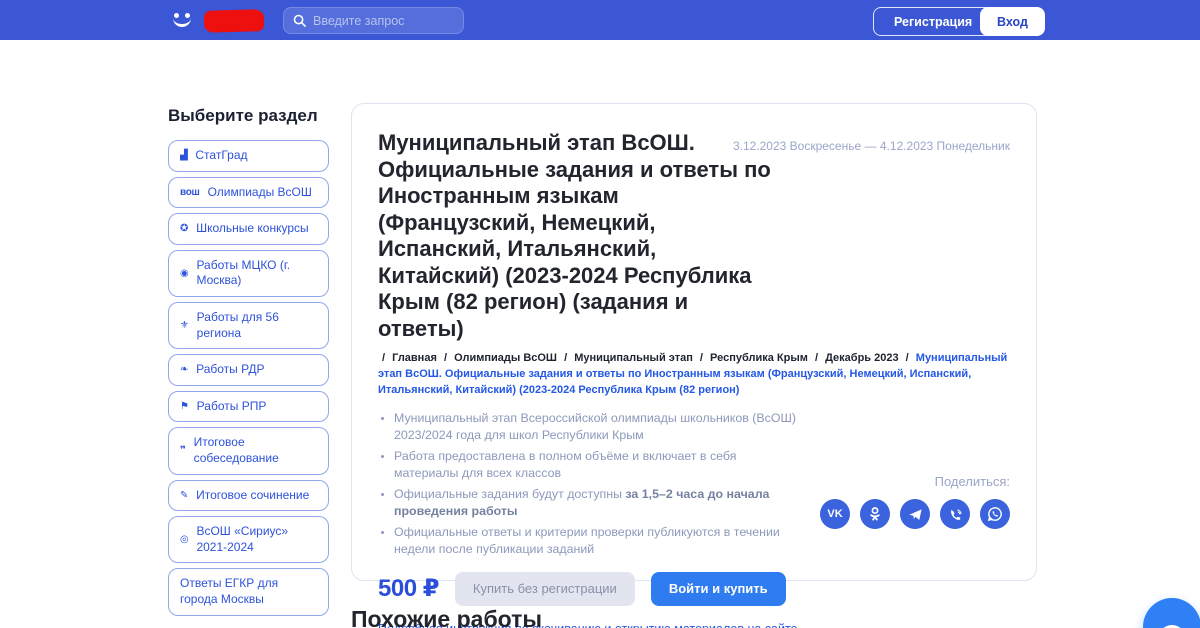 The width and height of the screenshot is (1200, 628). I want to click on whatsapp-phone-icon, so click(994, 514).